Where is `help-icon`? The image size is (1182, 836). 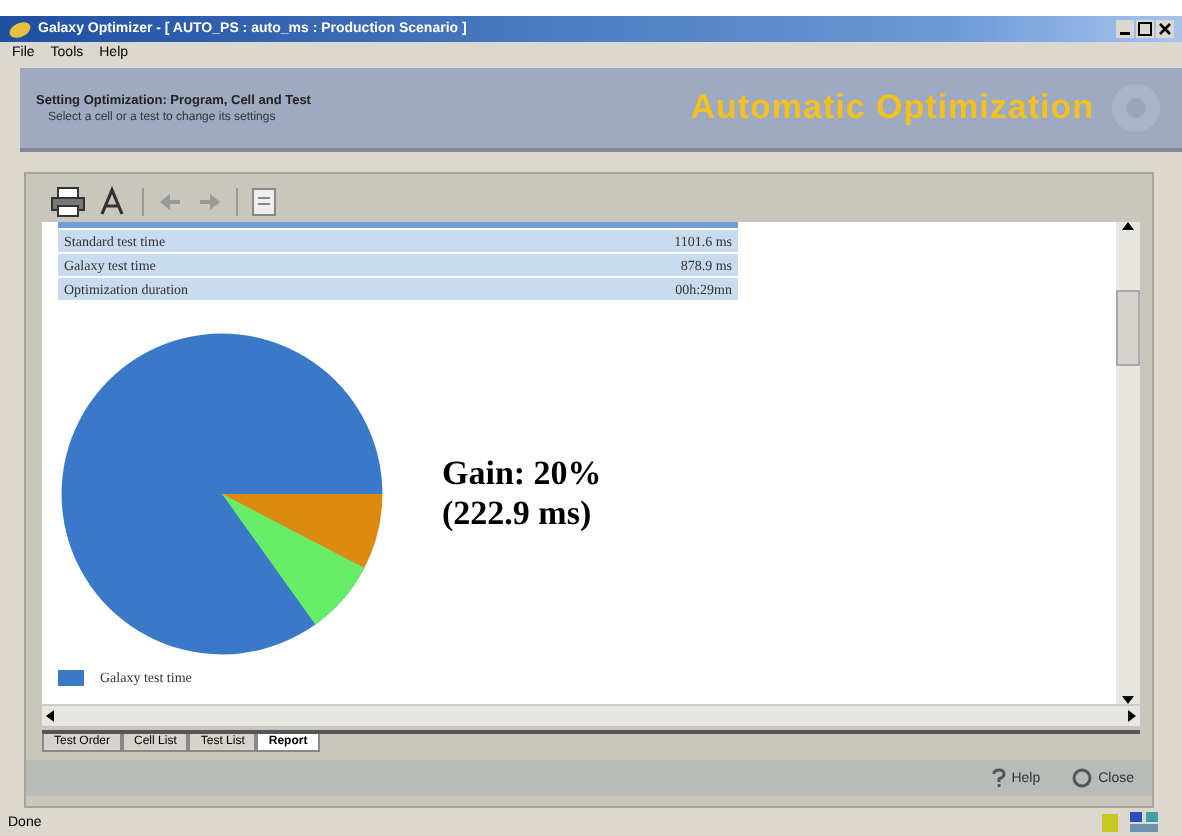
help-icon is located at coordinates (998, 778).